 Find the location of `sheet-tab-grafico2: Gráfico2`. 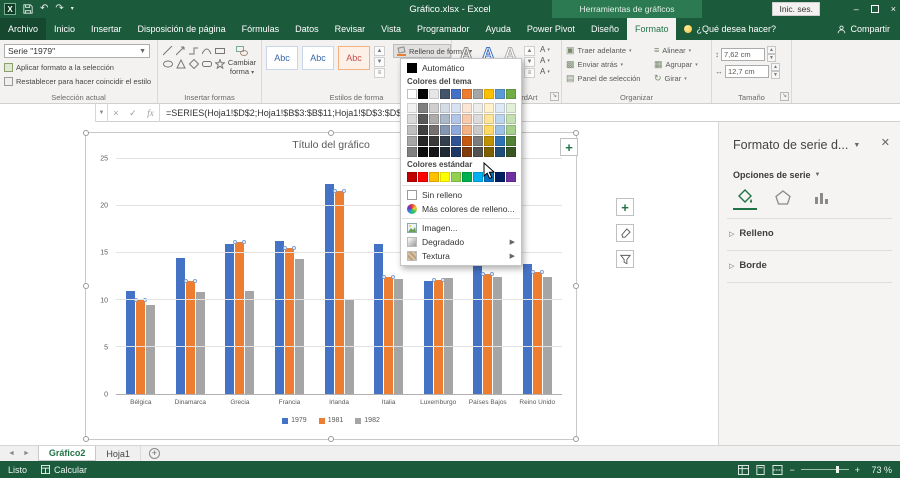

sheet-tab-grafico2: Gráfico2 is located at coordinates (67, 453).